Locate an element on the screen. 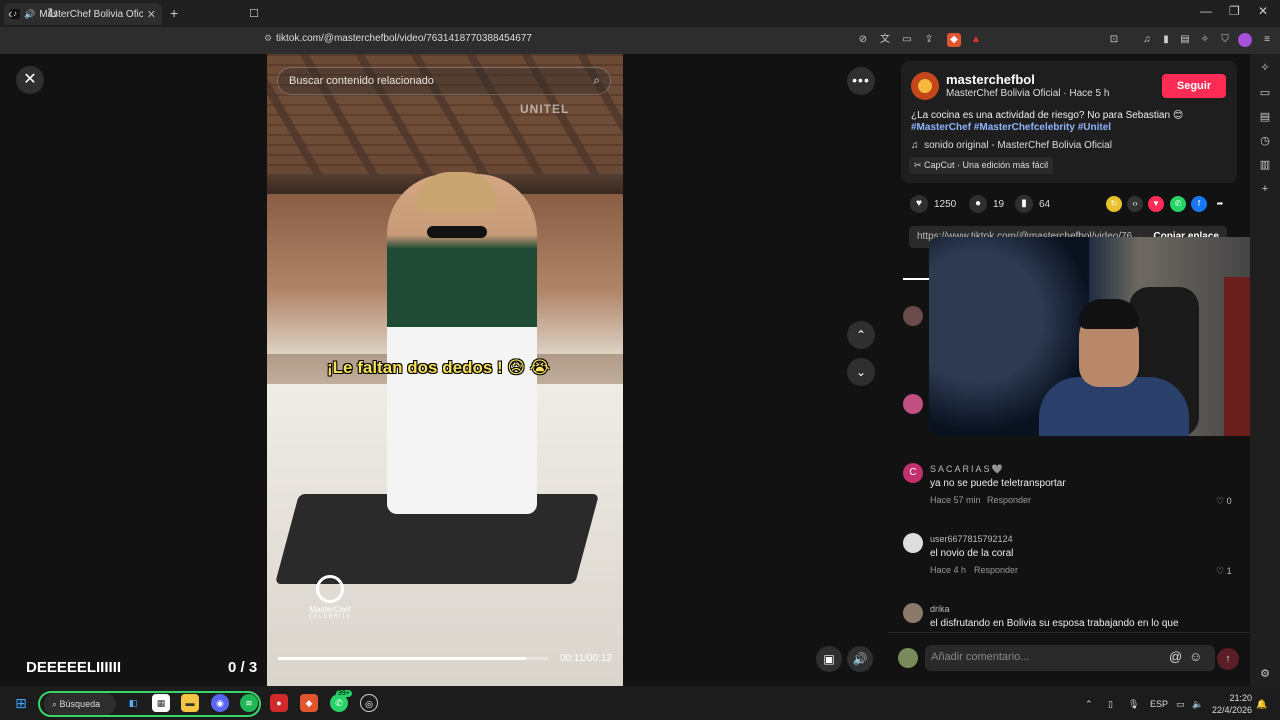  comment-text: el novio de la coral is located at coordinates (972, 553).